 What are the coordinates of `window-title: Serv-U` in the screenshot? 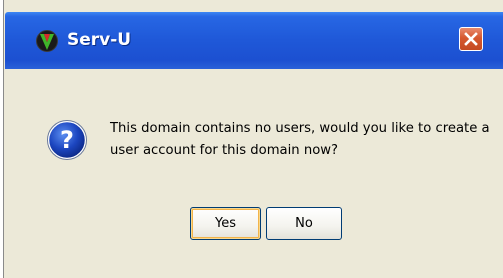 It's located at (99, 40).